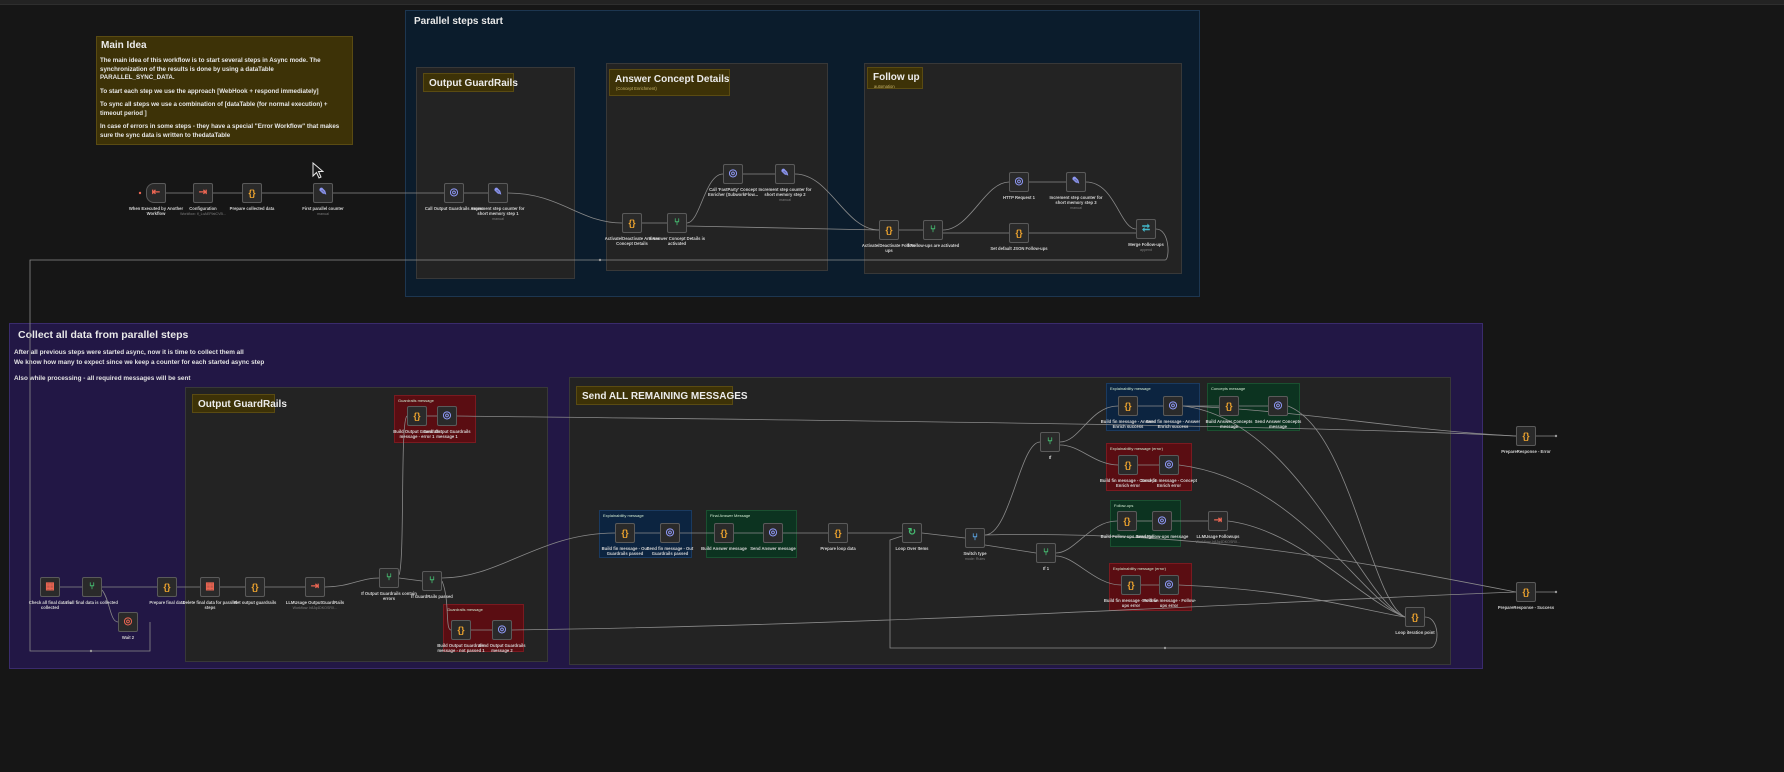 The image size is (1784, 772). I want to click on node-wait-2: ◎, so click(128, 622).